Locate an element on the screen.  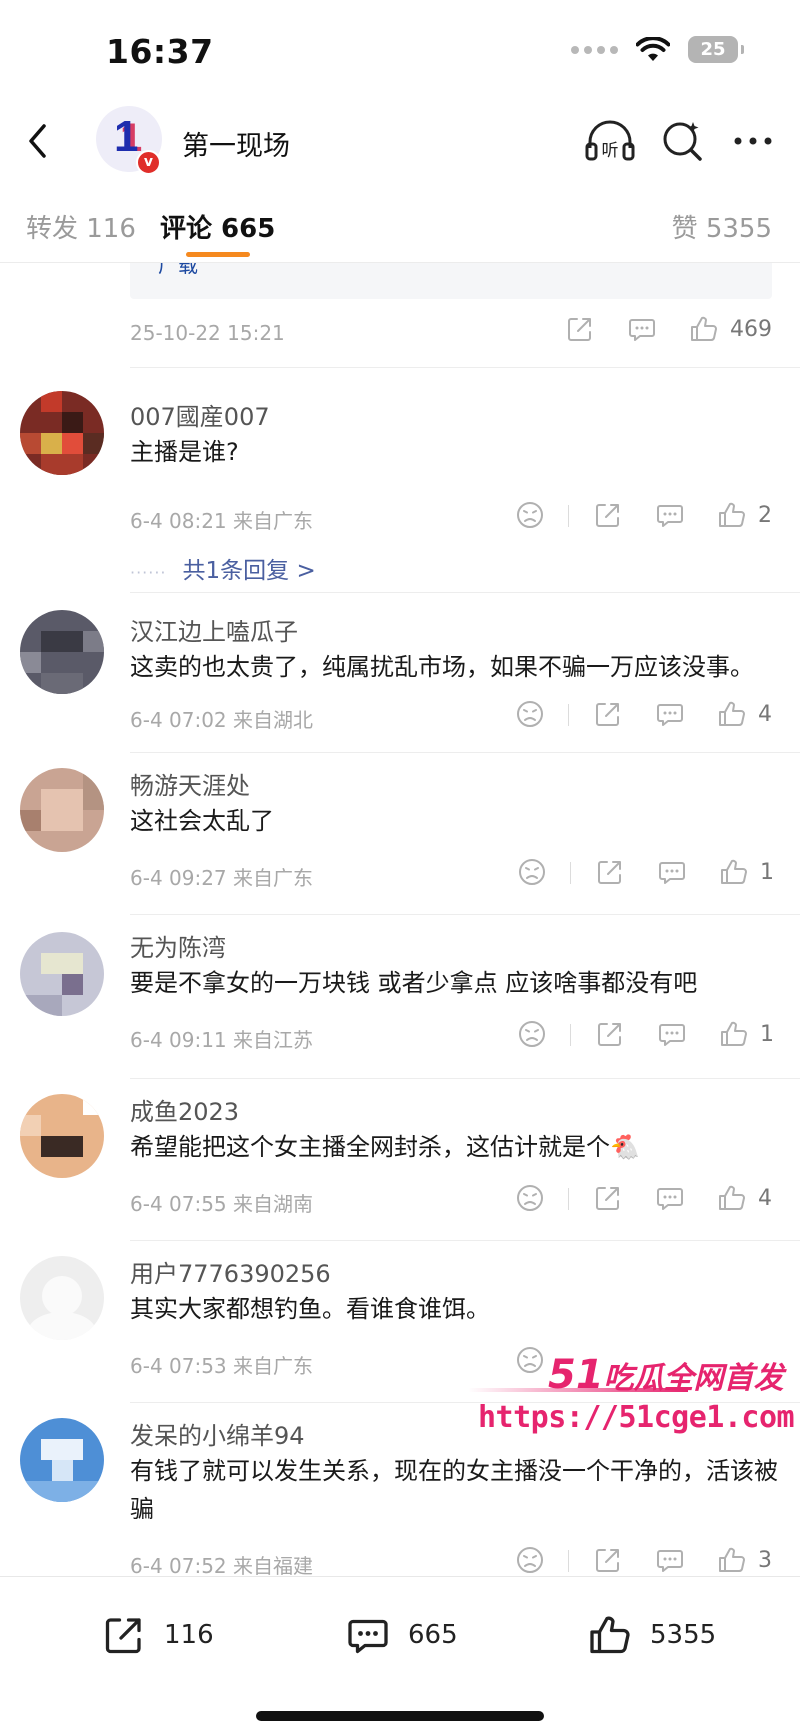
like-count: 2 is located at coordinates (765, 515).